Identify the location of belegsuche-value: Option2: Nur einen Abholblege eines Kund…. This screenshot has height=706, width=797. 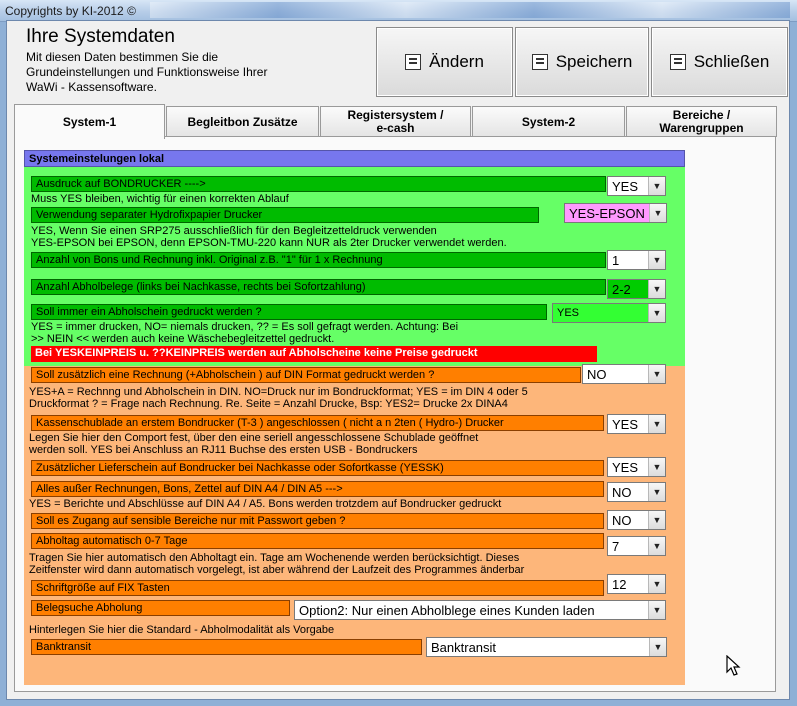
(447, 610).